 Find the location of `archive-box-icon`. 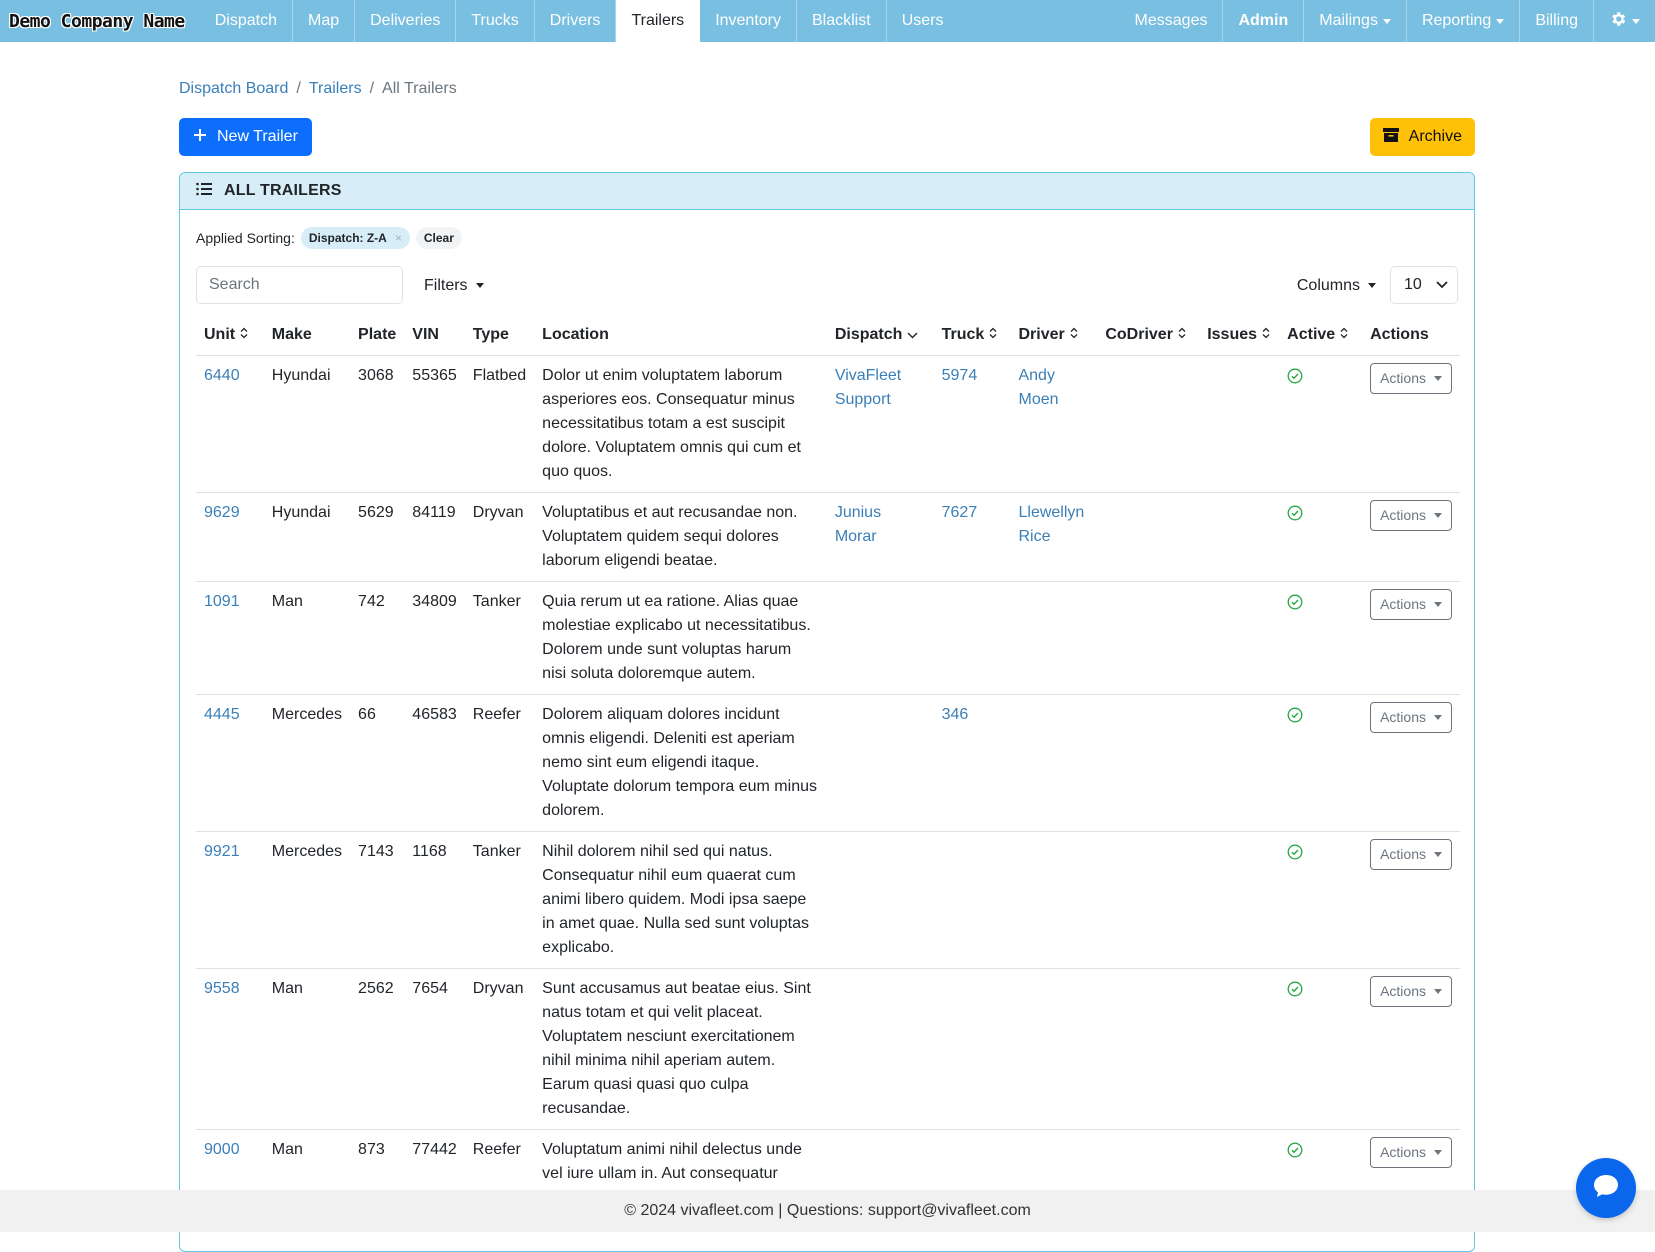

archive-box-icon is located at coordinates (1390, 137).